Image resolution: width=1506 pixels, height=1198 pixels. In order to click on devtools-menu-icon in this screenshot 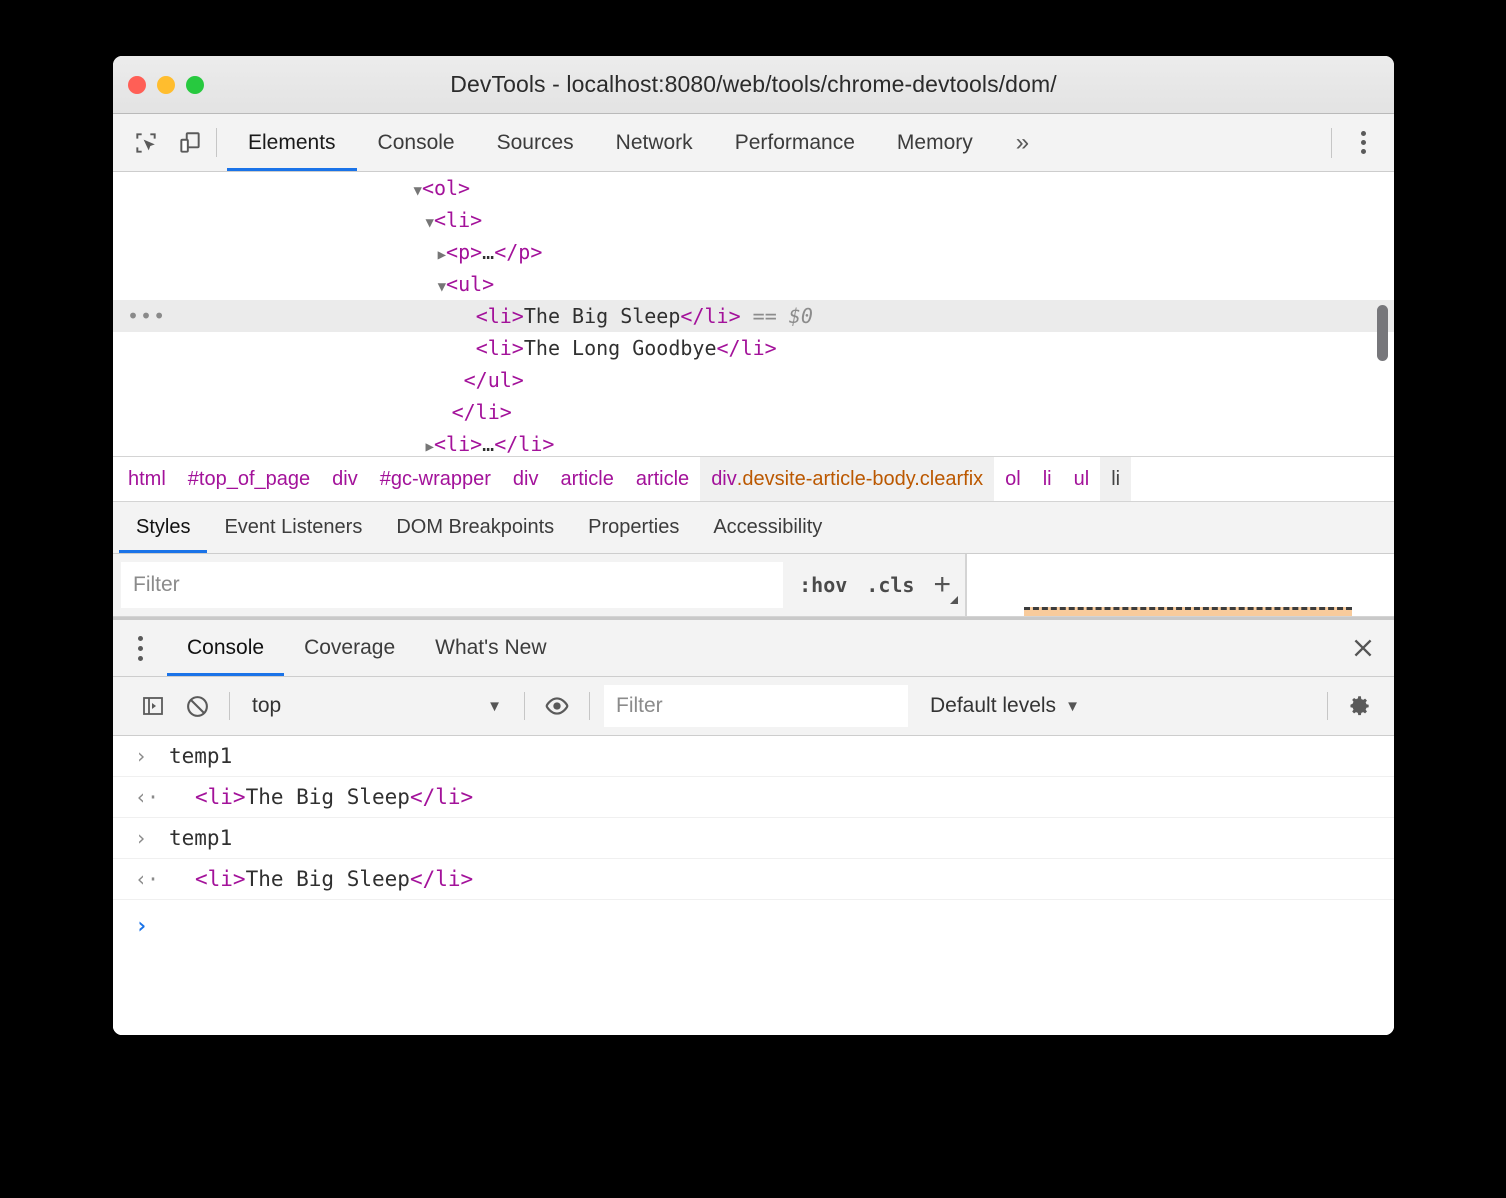, I will do `click(1363, 143)`.